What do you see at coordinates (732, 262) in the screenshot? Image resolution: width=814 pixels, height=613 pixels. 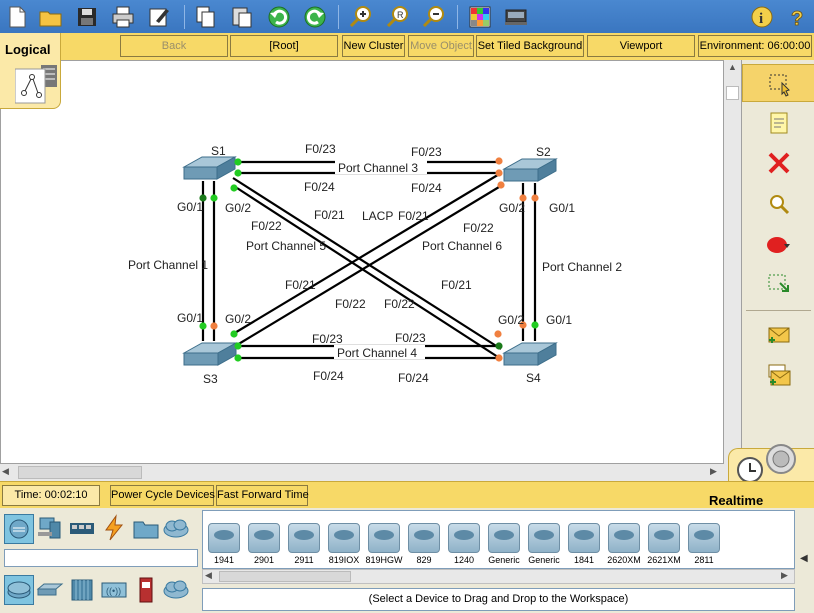 I see `workspace-vertical-scrollbar: ▲` at bounding box center [732, 262].